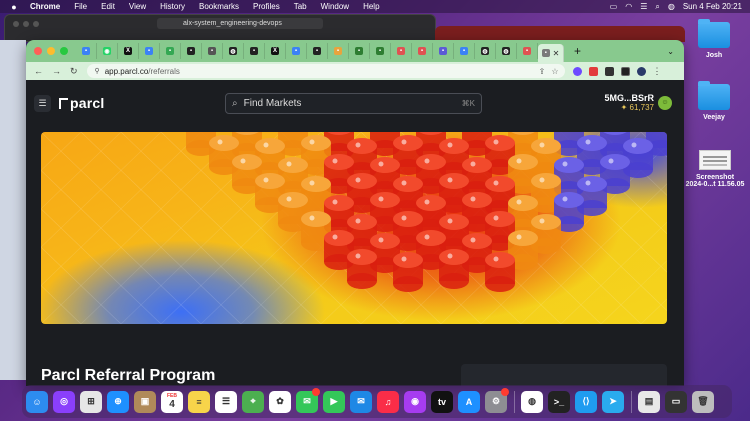 The image size is (750, 421). I want to click on close-tab-icon: ✕, so click(556, 53).